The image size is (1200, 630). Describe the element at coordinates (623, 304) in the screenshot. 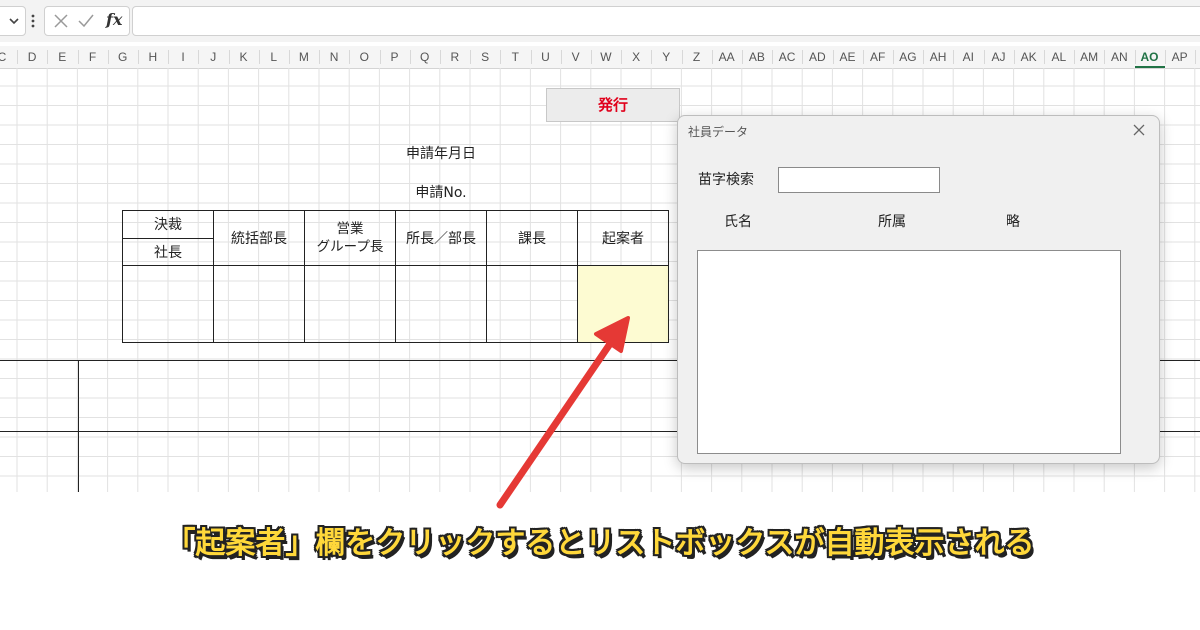

I see `drafter-stamp-cell` at that location.